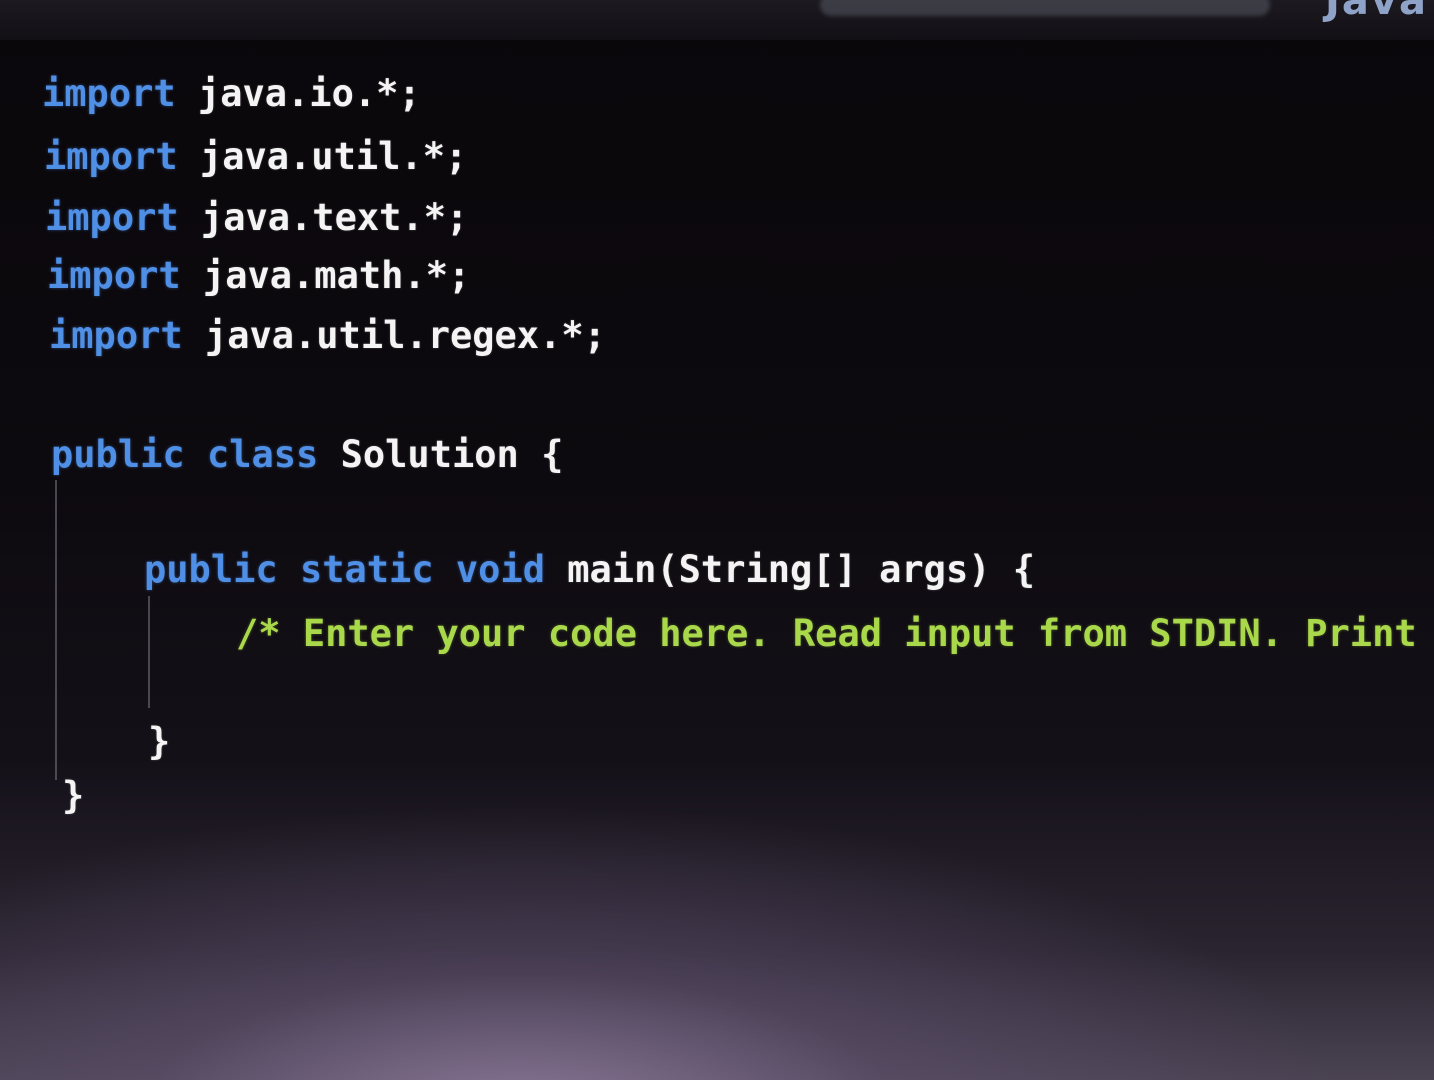 The height and width of the screenshot is (1080, 1434). What do you see at coordinates (325, 275) in the screenshot?
I see `import-path: java.math.*;` at bounding box center [325, 275].